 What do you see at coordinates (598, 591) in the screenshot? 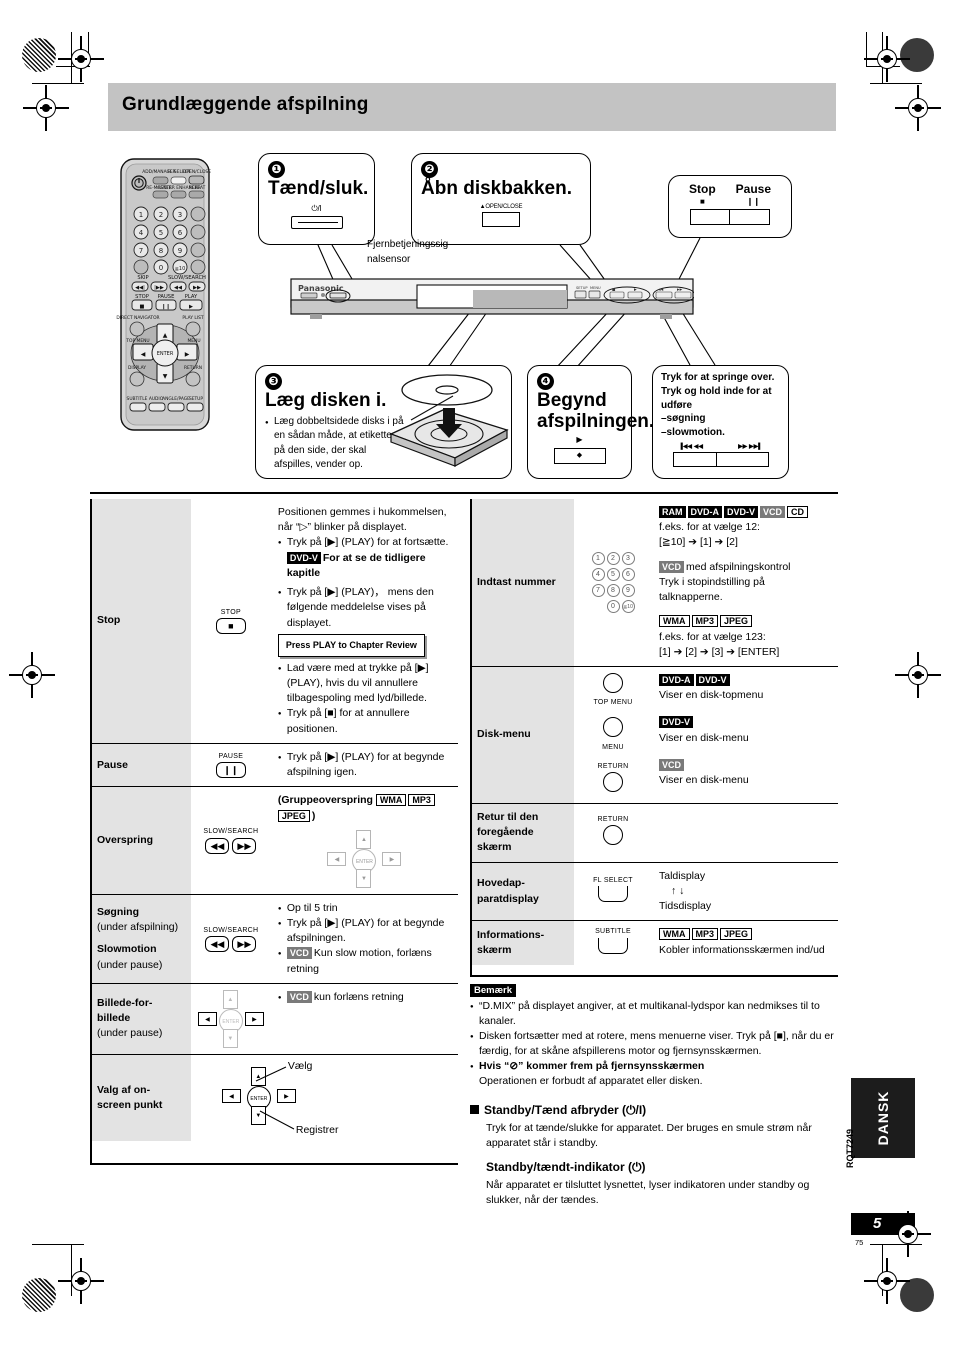
I see `keypad-key-7: 7` at bounding box center [598, 591].